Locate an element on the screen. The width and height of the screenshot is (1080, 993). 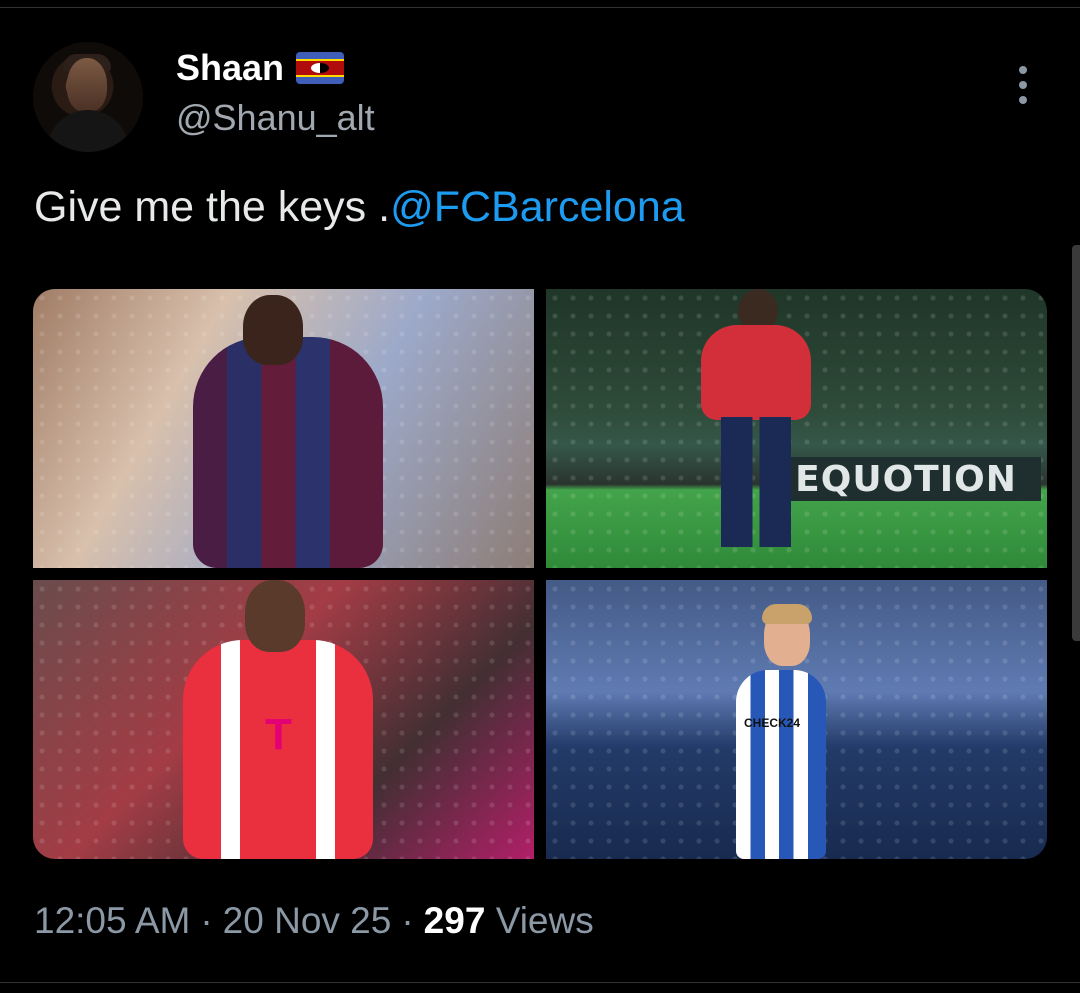
tweet-text: Give me the keys .@FCBarcelona is located at coordinates (359, 207).